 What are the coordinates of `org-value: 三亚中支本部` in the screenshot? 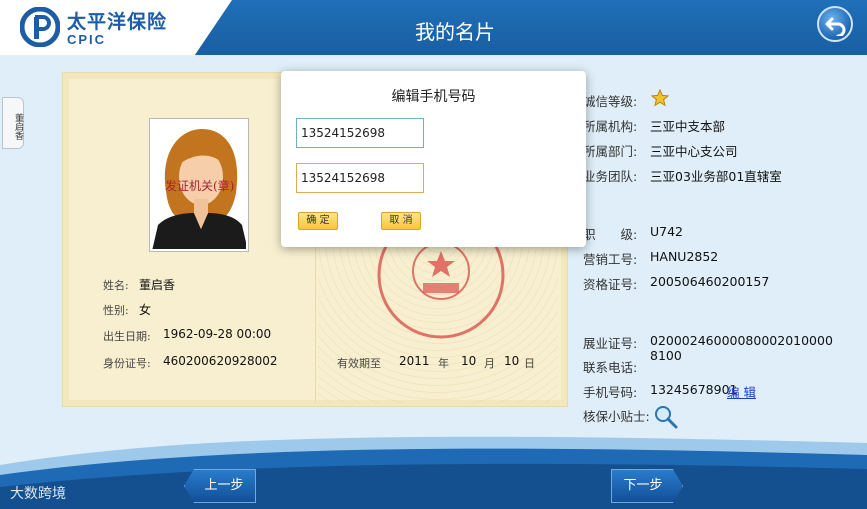 It's located at (688, 126).